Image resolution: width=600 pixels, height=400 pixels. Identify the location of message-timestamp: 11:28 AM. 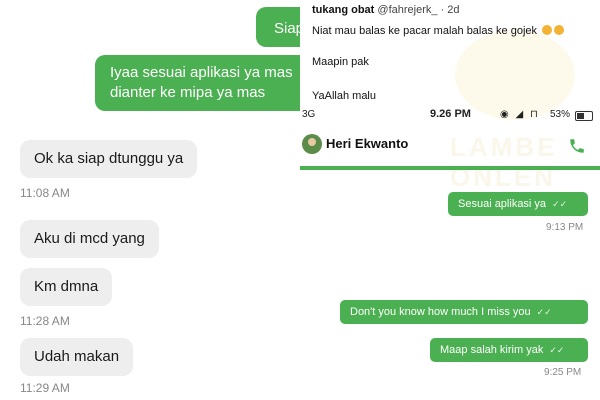
(45, 321).